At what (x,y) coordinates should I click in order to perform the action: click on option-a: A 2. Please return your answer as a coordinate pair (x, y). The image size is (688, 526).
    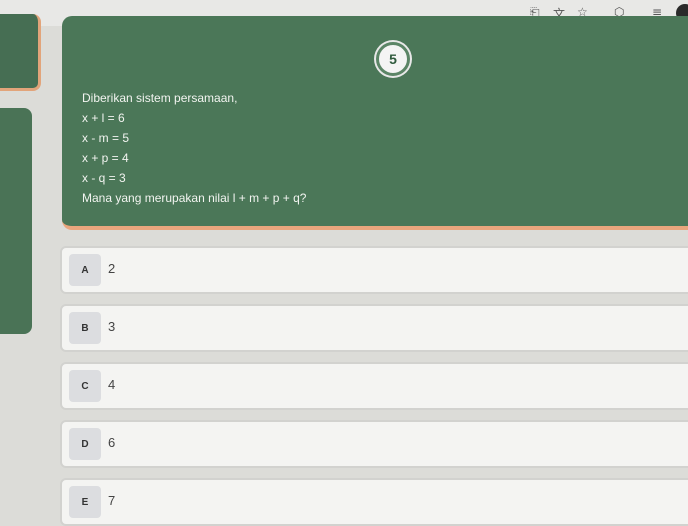
    Looking at the image, I should click on (374, 270).